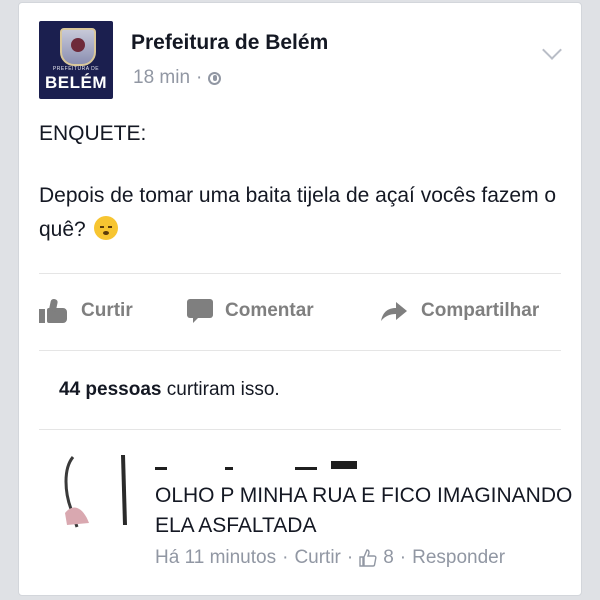  What do you see at coordinates (110, 389) in the screenshot?
I see `likes-count: 44 pessoas` at bounding box center [110, 389].